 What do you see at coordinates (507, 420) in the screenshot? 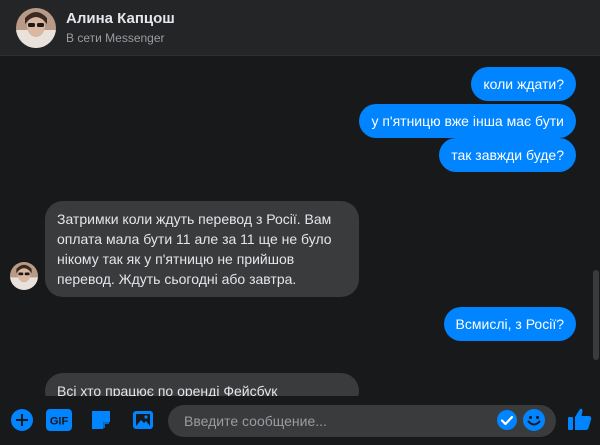
I see `check-circle-icon` at bounding box center [507, 420].